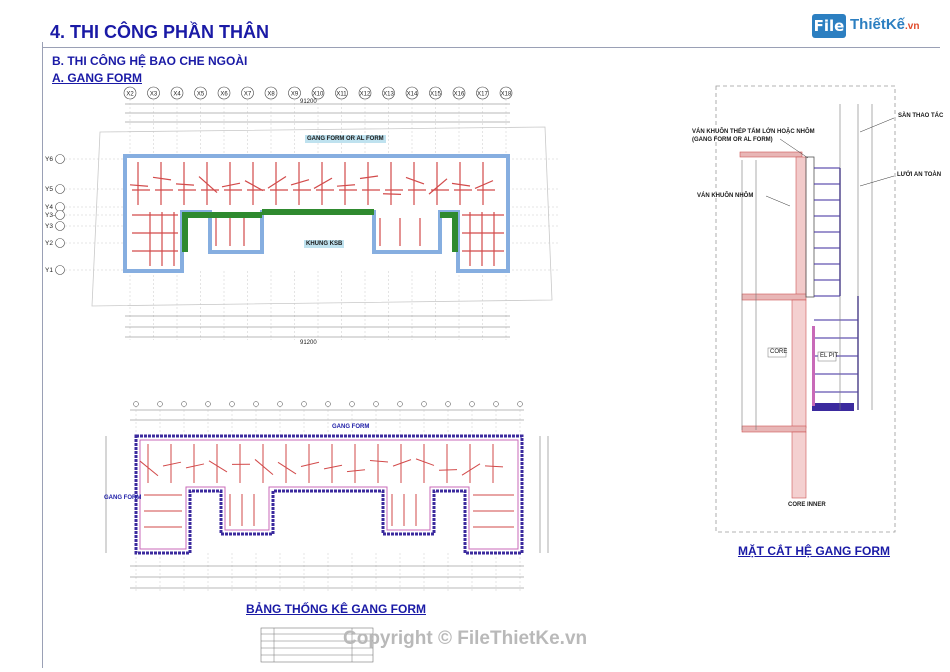 This screenshot has height=672, width=950. What do you see at coordinates (482, 95) in the screenshot?
I see `grid-bubble-label: X17` at bounding box center [482, 95].